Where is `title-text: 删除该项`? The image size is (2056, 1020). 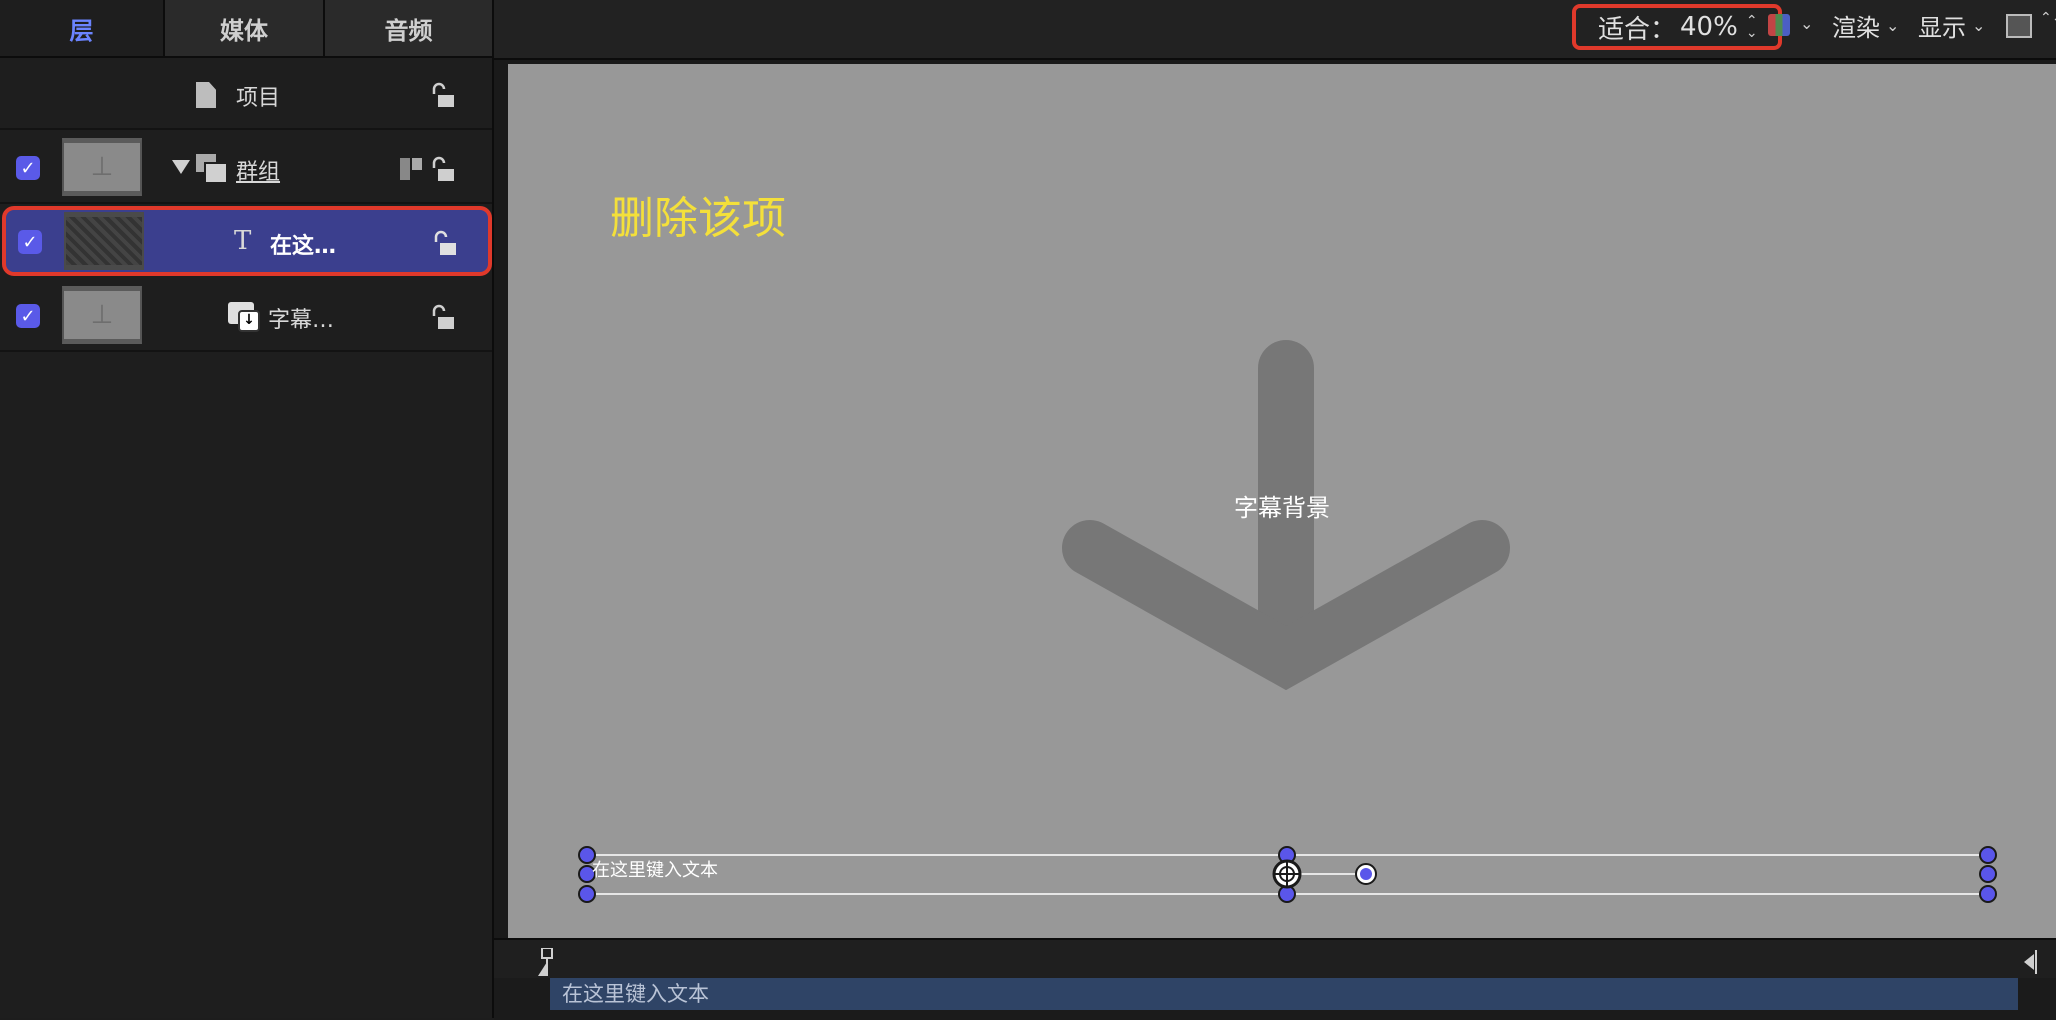
title-text: 删除该项 is located at coordinates (698, 214).